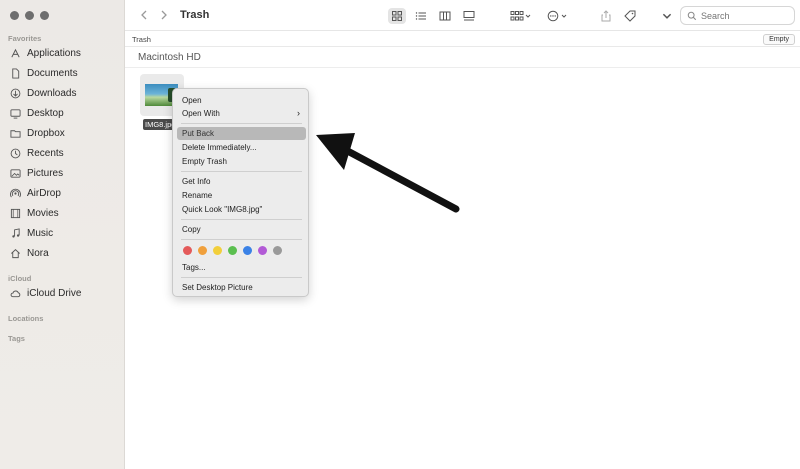  I want to click on search-field, so click(737, 15).